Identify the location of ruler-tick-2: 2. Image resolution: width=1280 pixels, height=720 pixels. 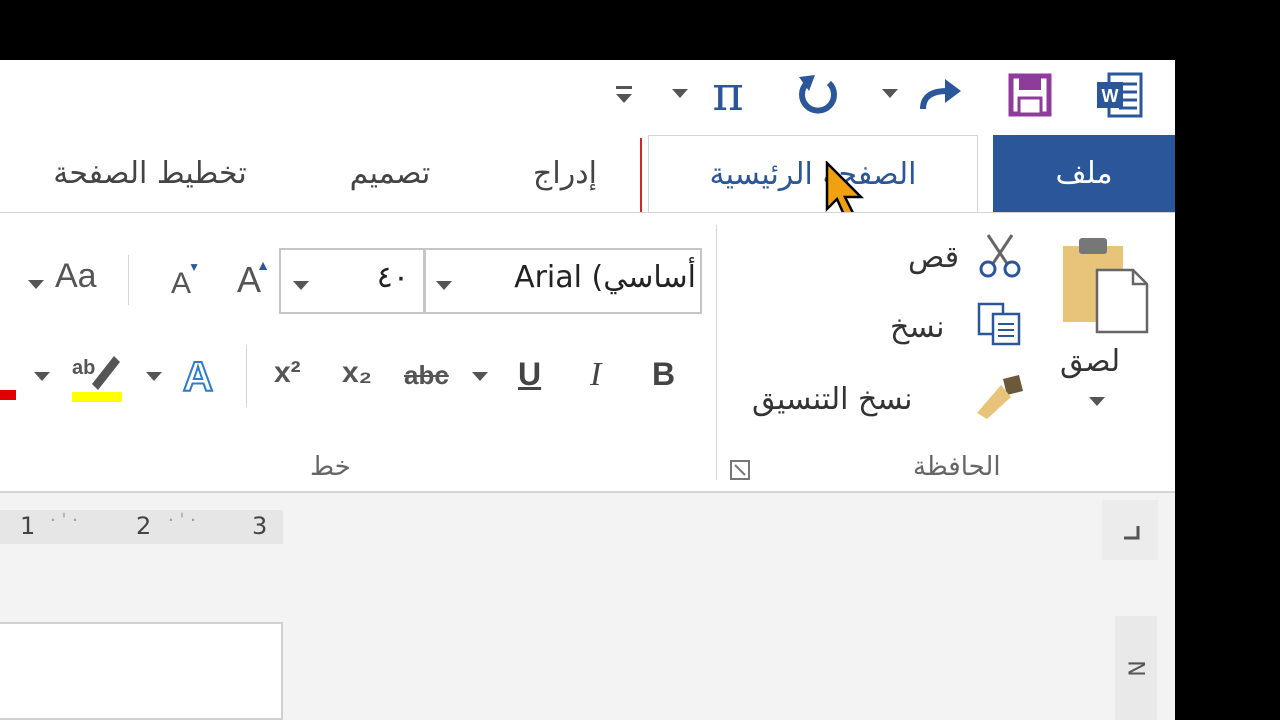
(144, 526).